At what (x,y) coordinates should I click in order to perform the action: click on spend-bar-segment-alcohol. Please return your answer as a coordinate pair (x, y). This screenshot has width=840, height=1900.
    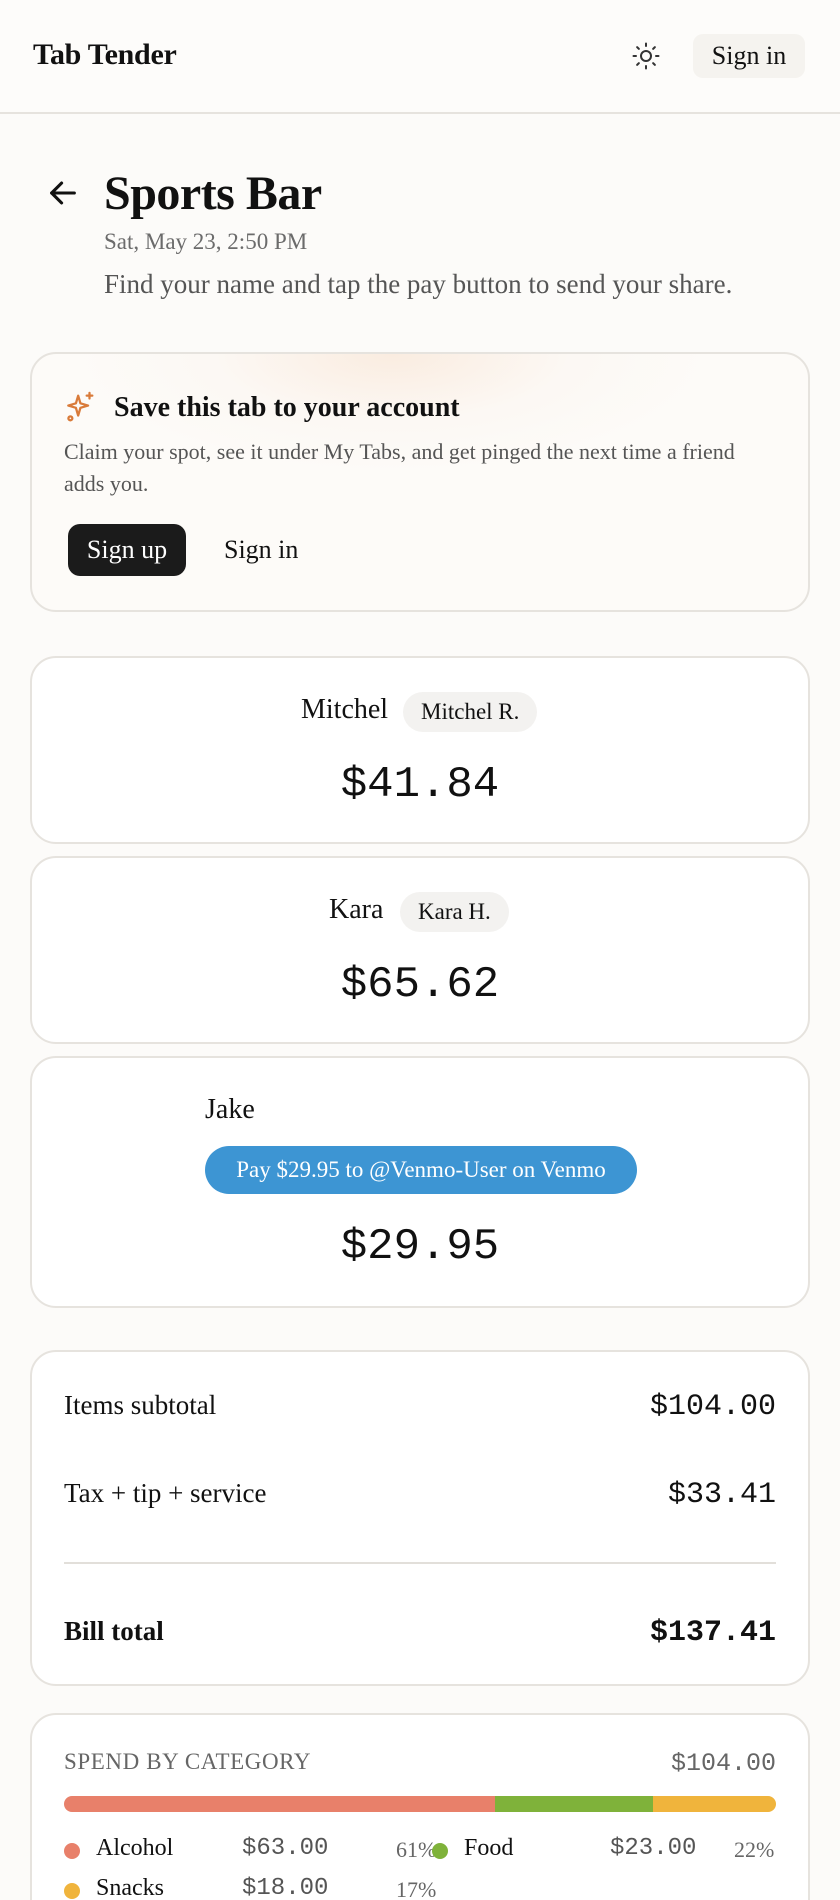
    Looking at the image, I should click on (280, 1804).